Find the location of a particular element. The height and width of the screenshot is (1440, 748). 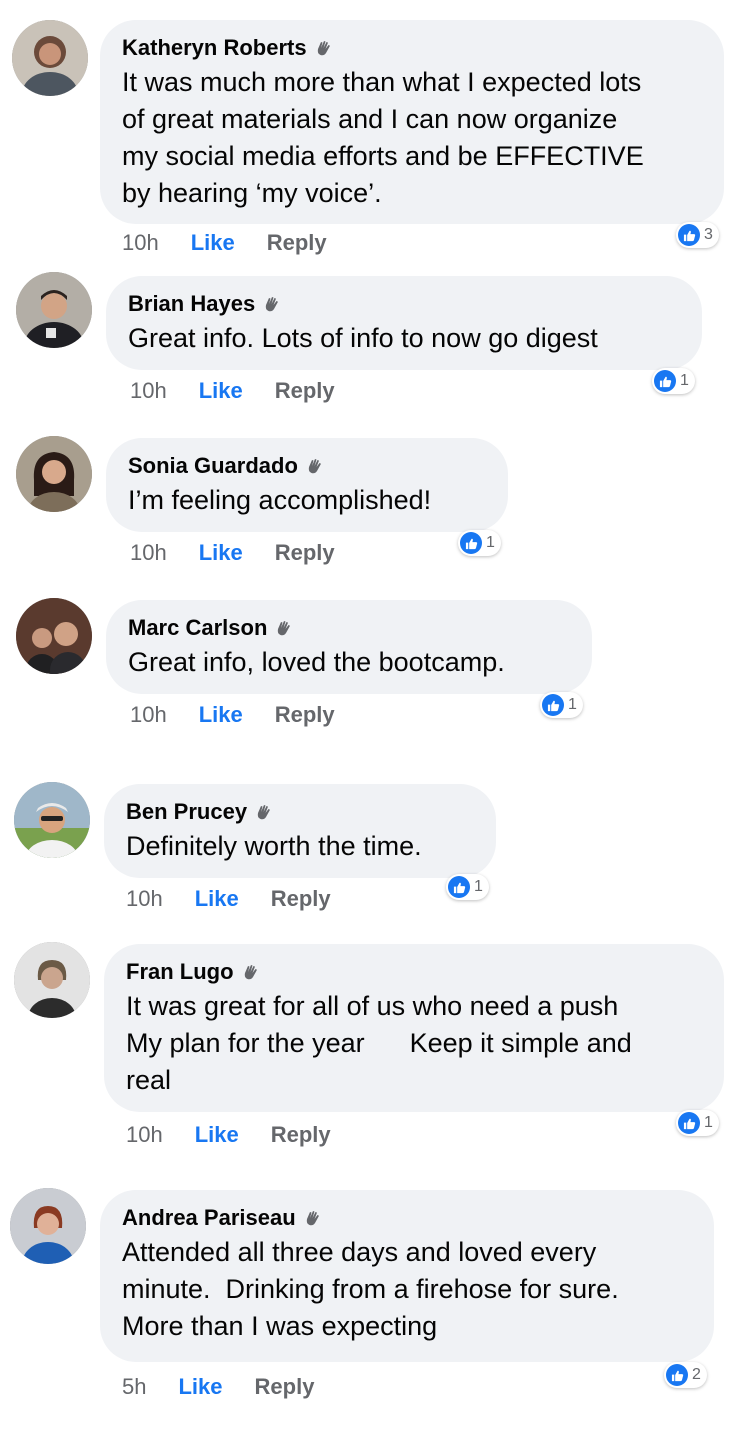

comment-author: Andrea Pariseau is located at coordinates (407, 1218).